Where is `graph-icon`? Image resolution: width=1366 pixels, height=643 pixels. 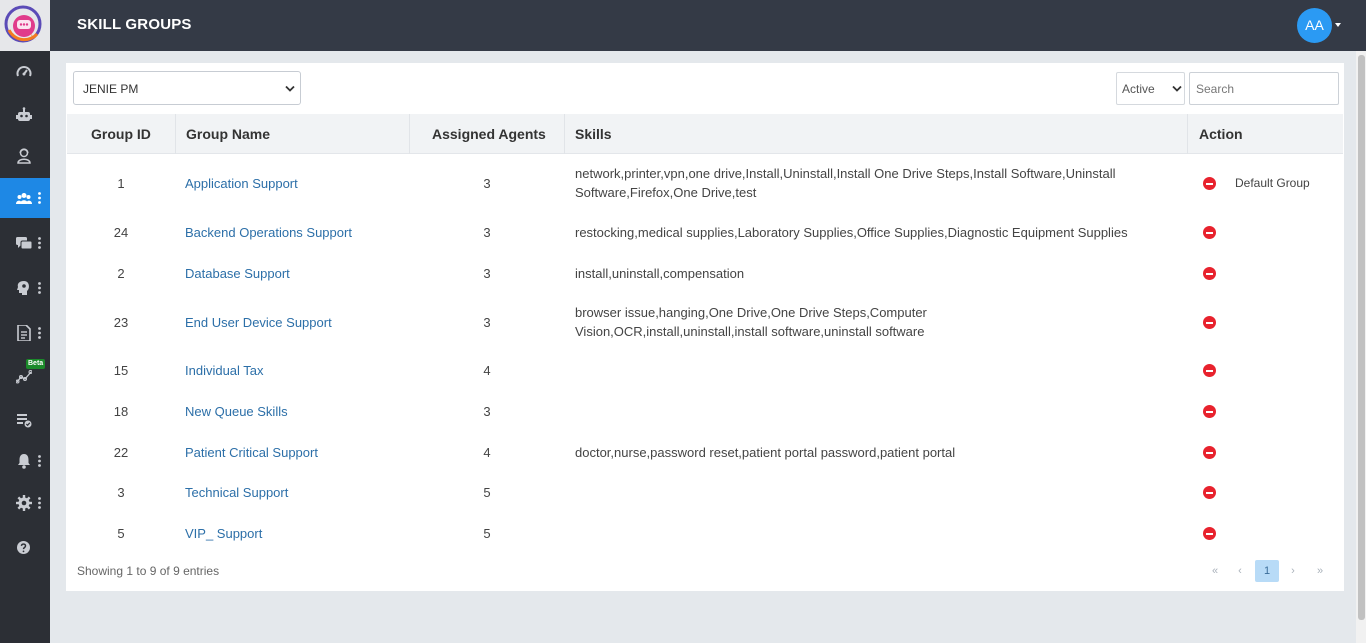
graph-icon is located at coordinates (24, 377).